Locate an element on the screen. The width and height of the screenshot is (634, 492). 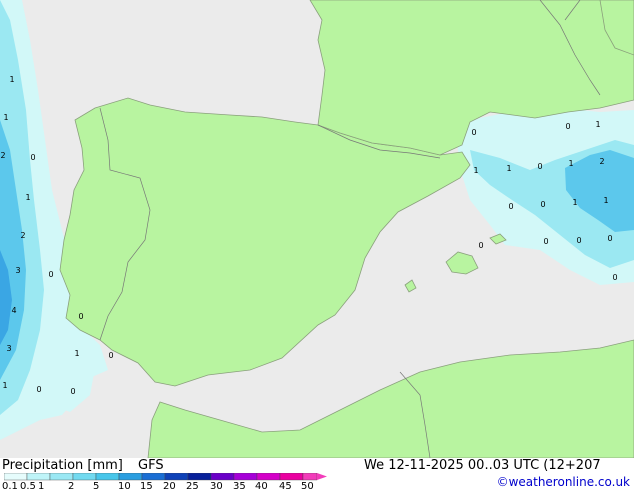
legend-tick-label: 0.5 is located at coordinates (28, 486).